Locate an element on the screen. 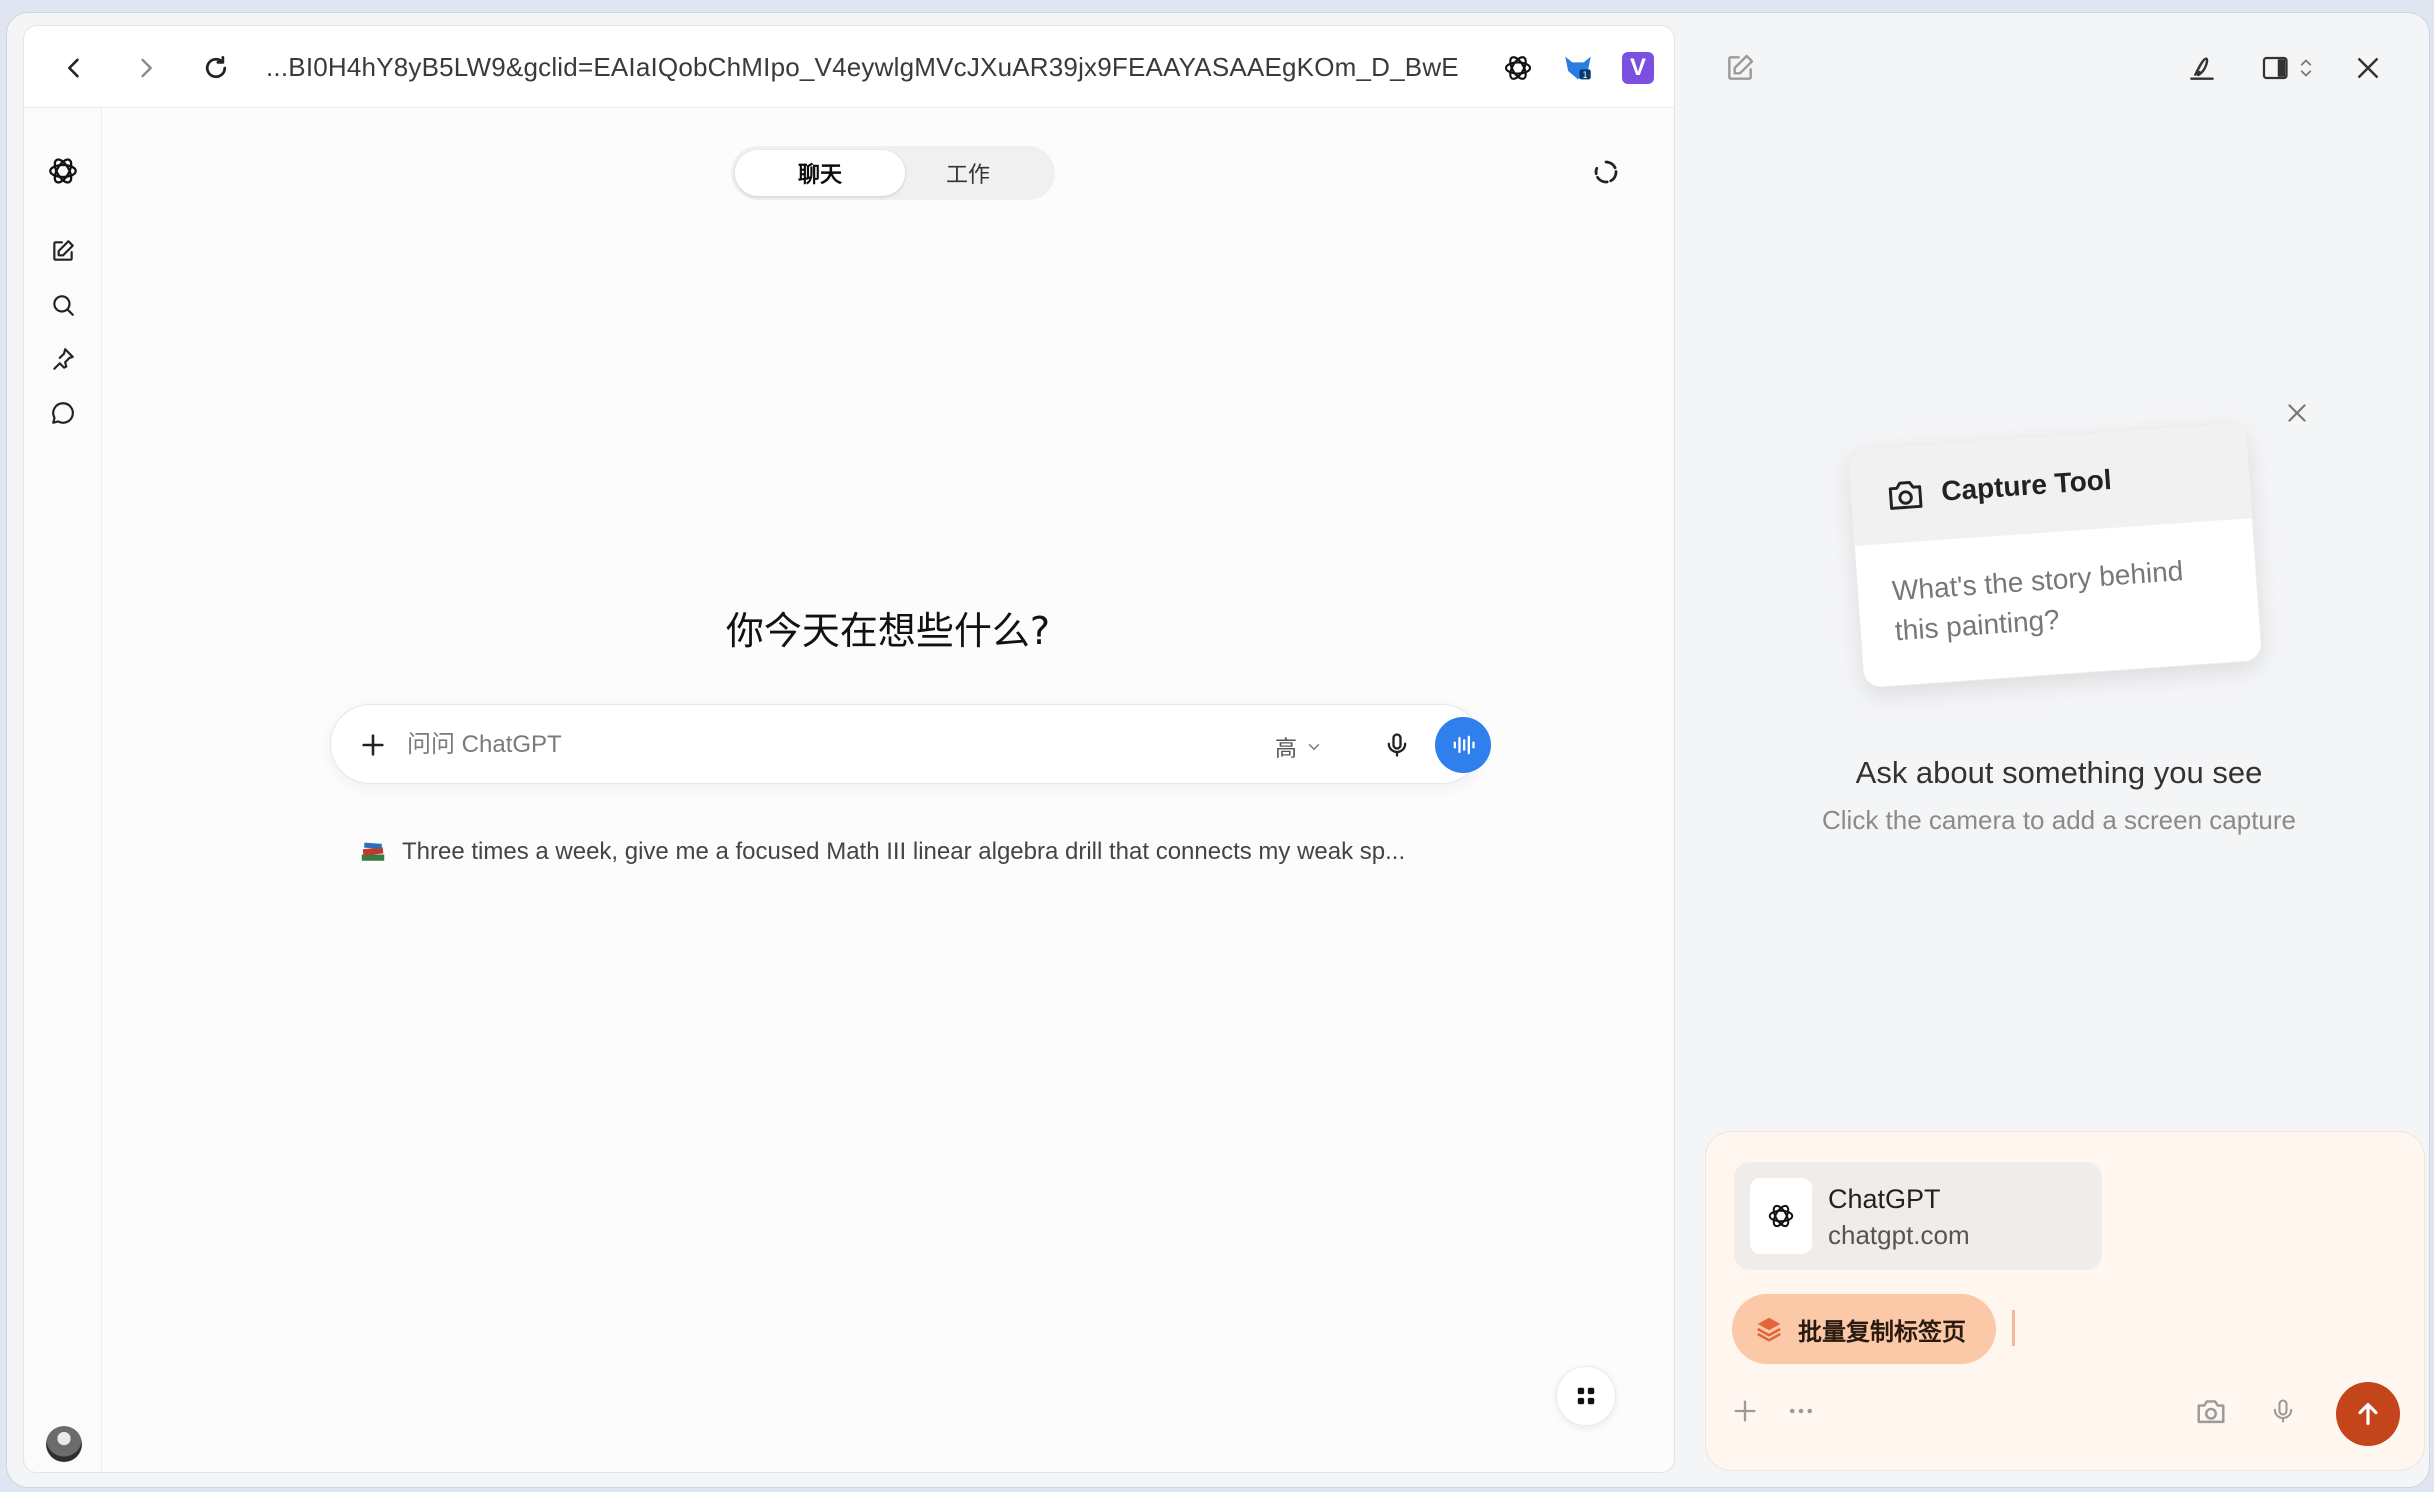 The height and width of the screenshot is (1492, 2434). chip-label: 批量复制标签页 is located at coordinates (1882, 1332).